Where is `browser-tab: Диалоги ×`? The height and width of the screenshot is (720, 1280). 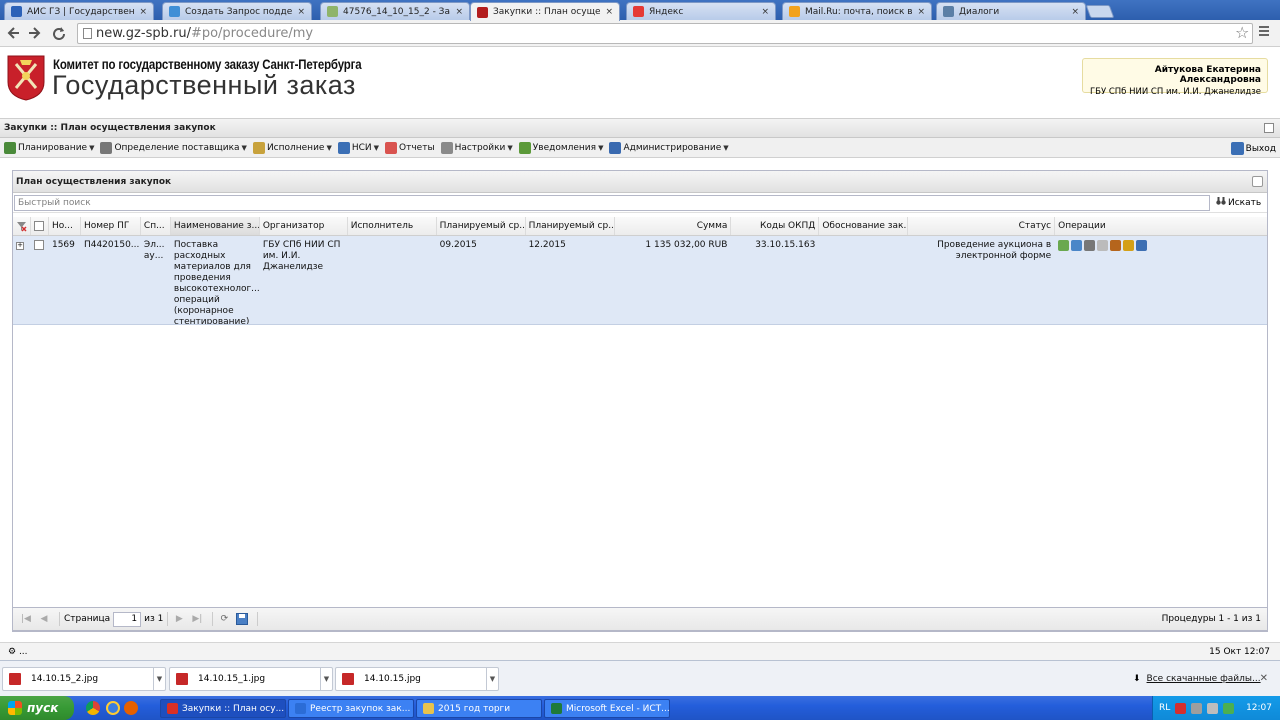
browser-tab: Диалоги × is located at coordinates (1011, 11).